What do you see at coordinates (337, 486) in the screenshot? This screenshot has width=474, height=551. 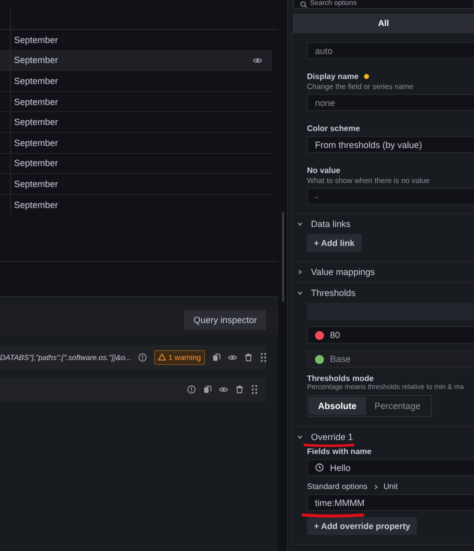 I see `breadcrumb-label: Standard options` at bounding box center [337, 486].